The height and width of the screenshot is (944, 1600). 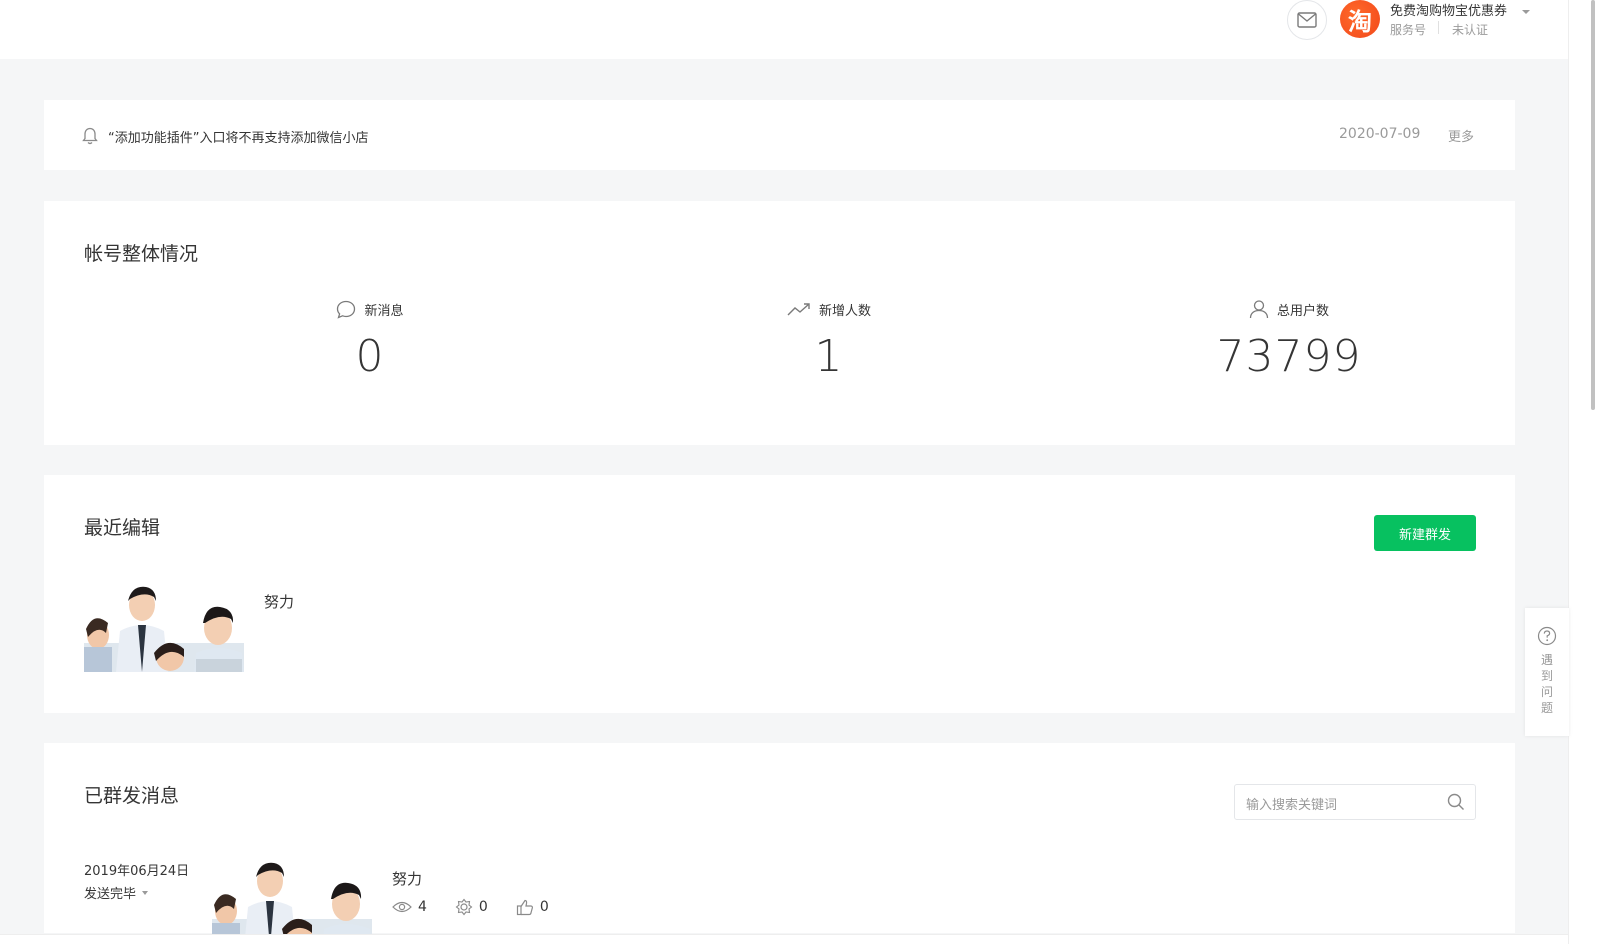 I want to click on account-dropdown-caret-icon, so click(x=1526, y=12).